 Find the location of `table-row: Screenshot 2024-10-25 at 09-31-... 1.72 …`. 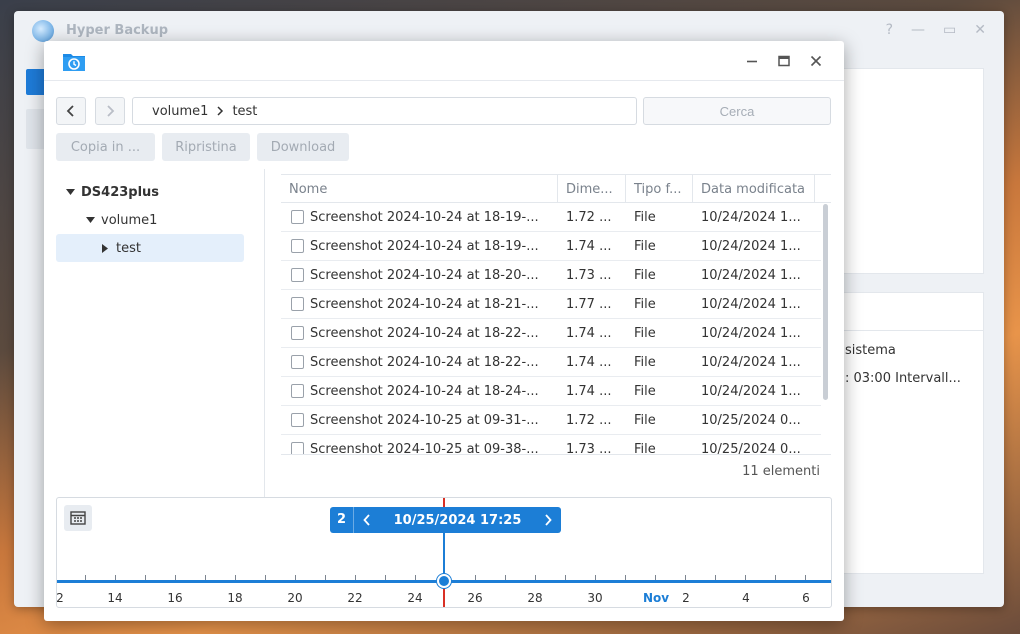

table-row: Screenshot 2024-10-25 at 09-31-... 1.72 … is located at coordinates (551, 420).